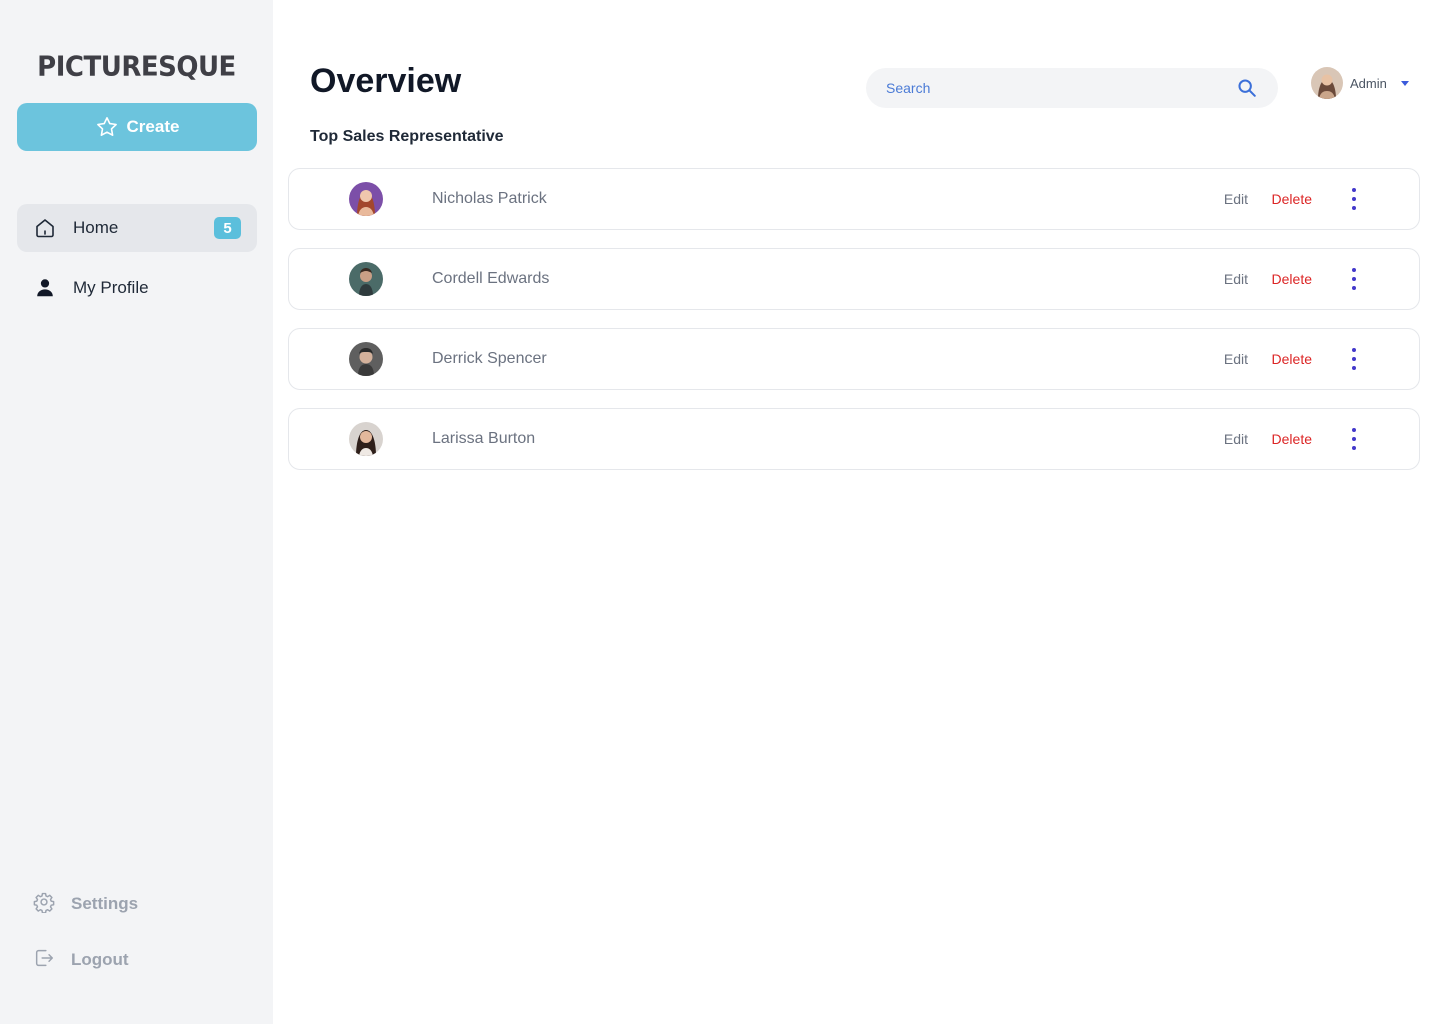  Describe the element at coordinates (137, 228) in the screenshot. I see `sidebar-item-home: Home 5` at that location.